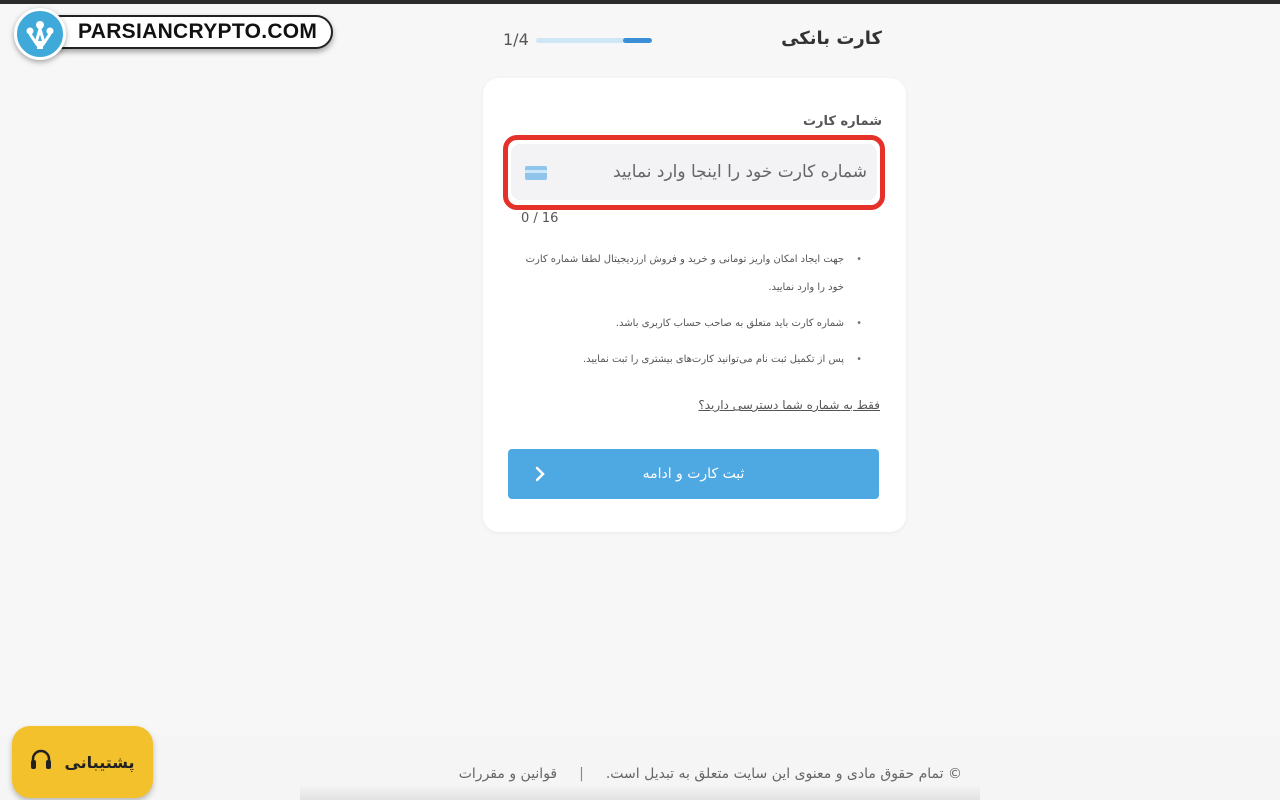  I want to click on card-number-input, so click(694, 172).